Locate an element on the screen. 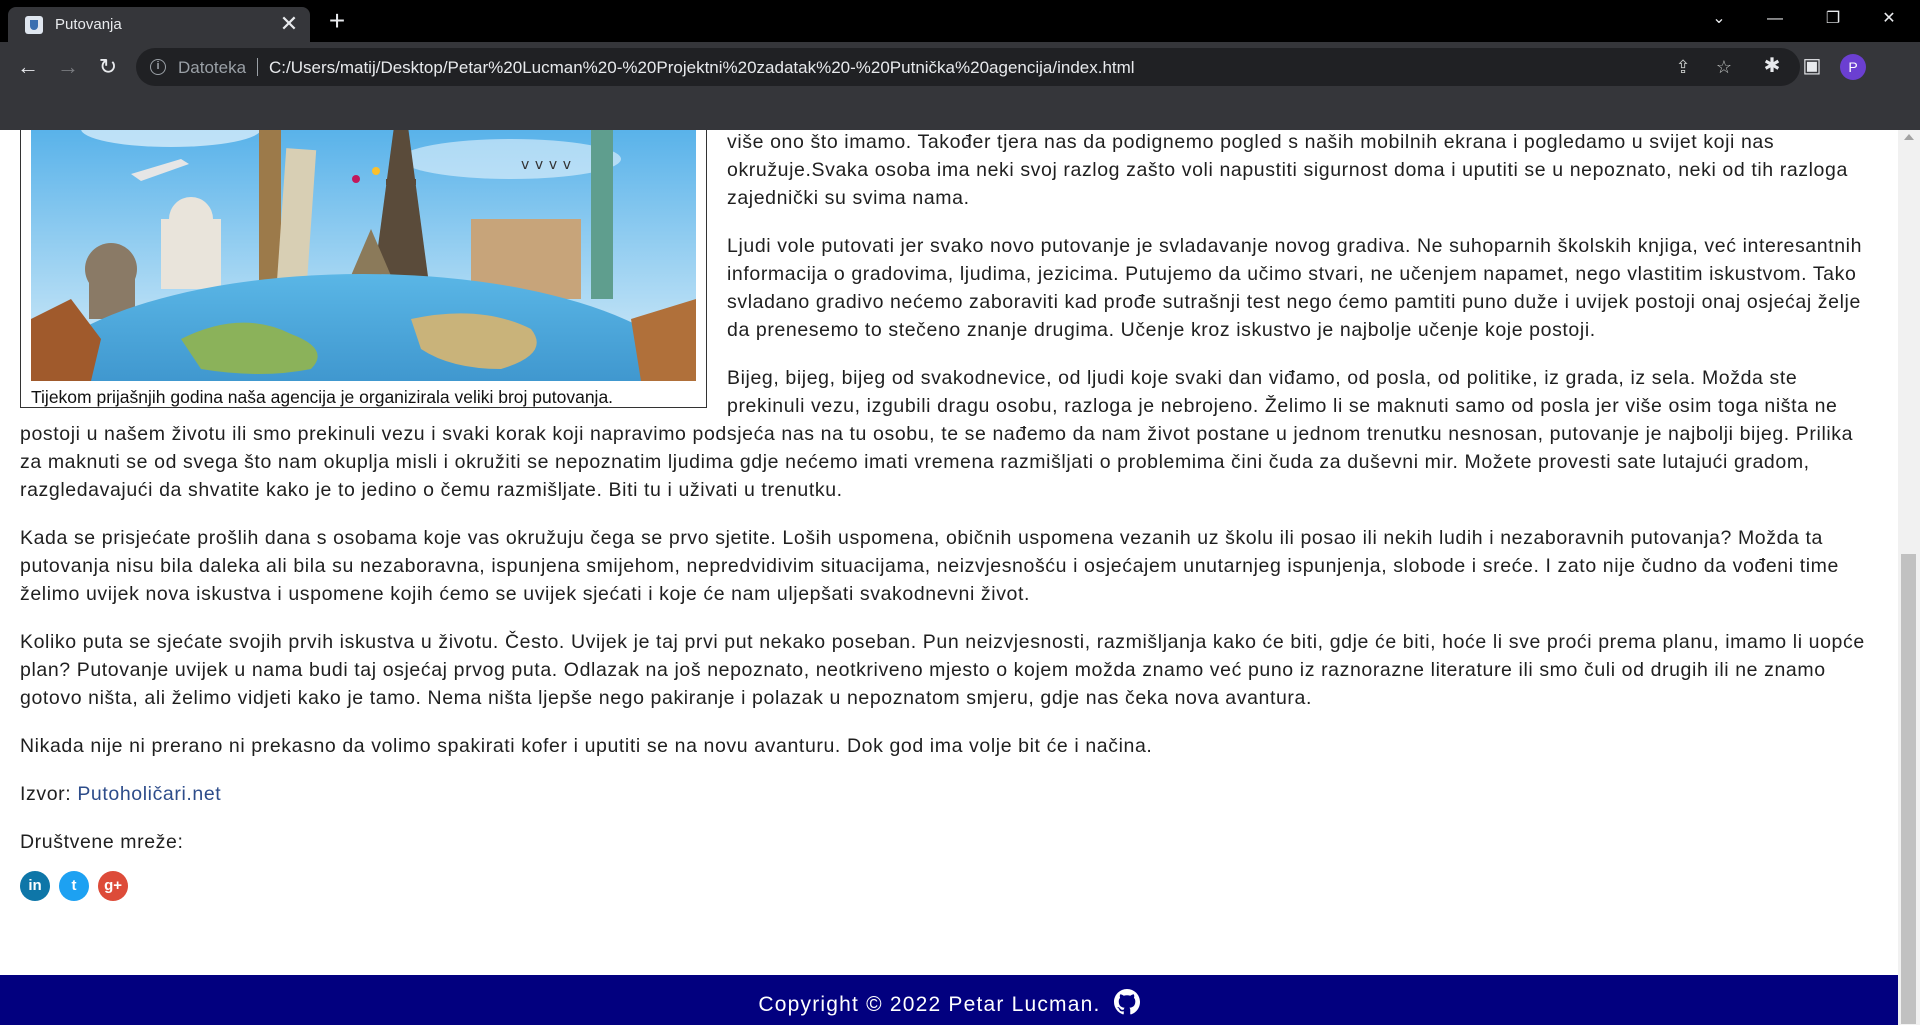 The image size is (1920, 1025). scrollbar-thumb is located at coordinates (1908, 789).